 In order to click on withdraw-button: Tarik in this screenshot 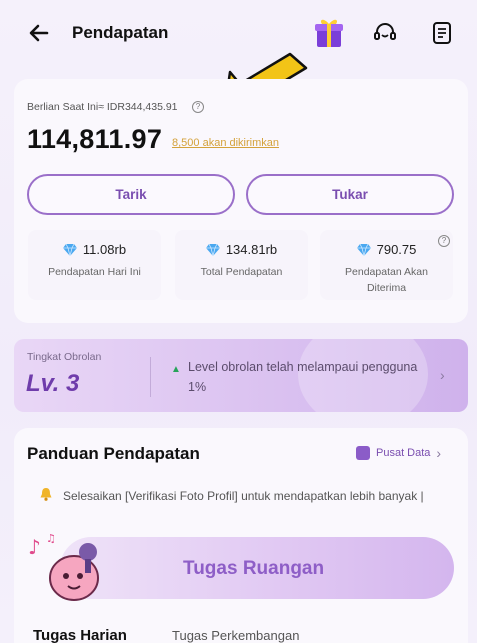, I will do `click(131, 194)`.